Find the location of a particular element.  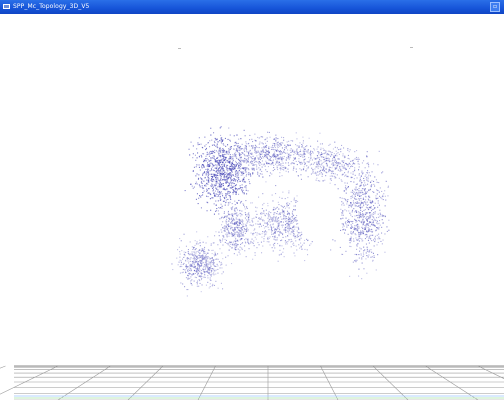

restore-icon: ▫ is located at coordinates (495, 7).